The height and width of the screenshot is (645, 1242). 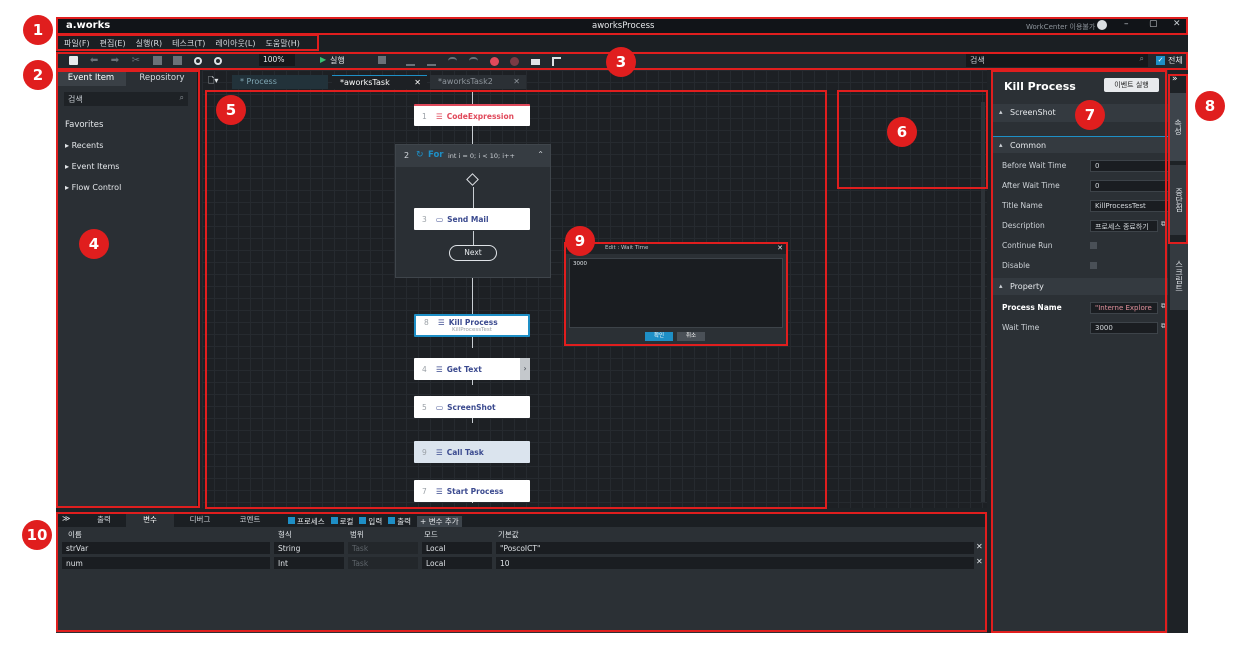 I want to click on marker-2: 2, so click(x=38, y=75).